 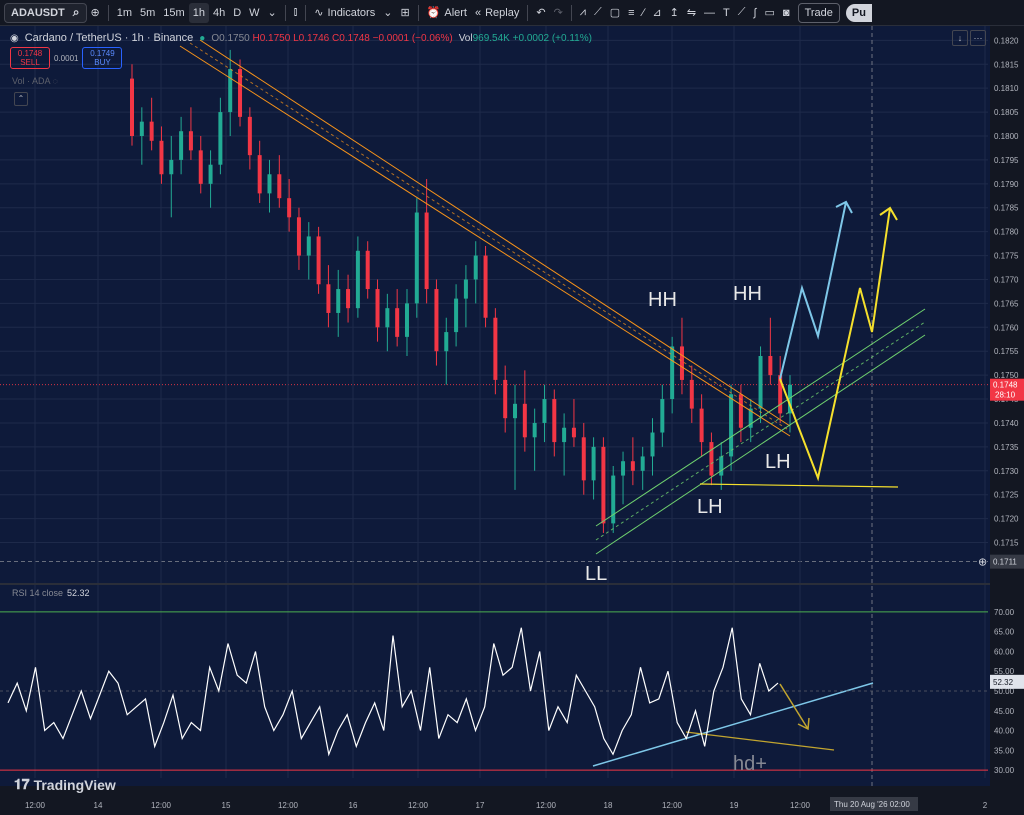 What do you see at coordinates (296, 13) in the screenshot?
I see `chart-type-button: ⫾` at bounding box center [296, 13].